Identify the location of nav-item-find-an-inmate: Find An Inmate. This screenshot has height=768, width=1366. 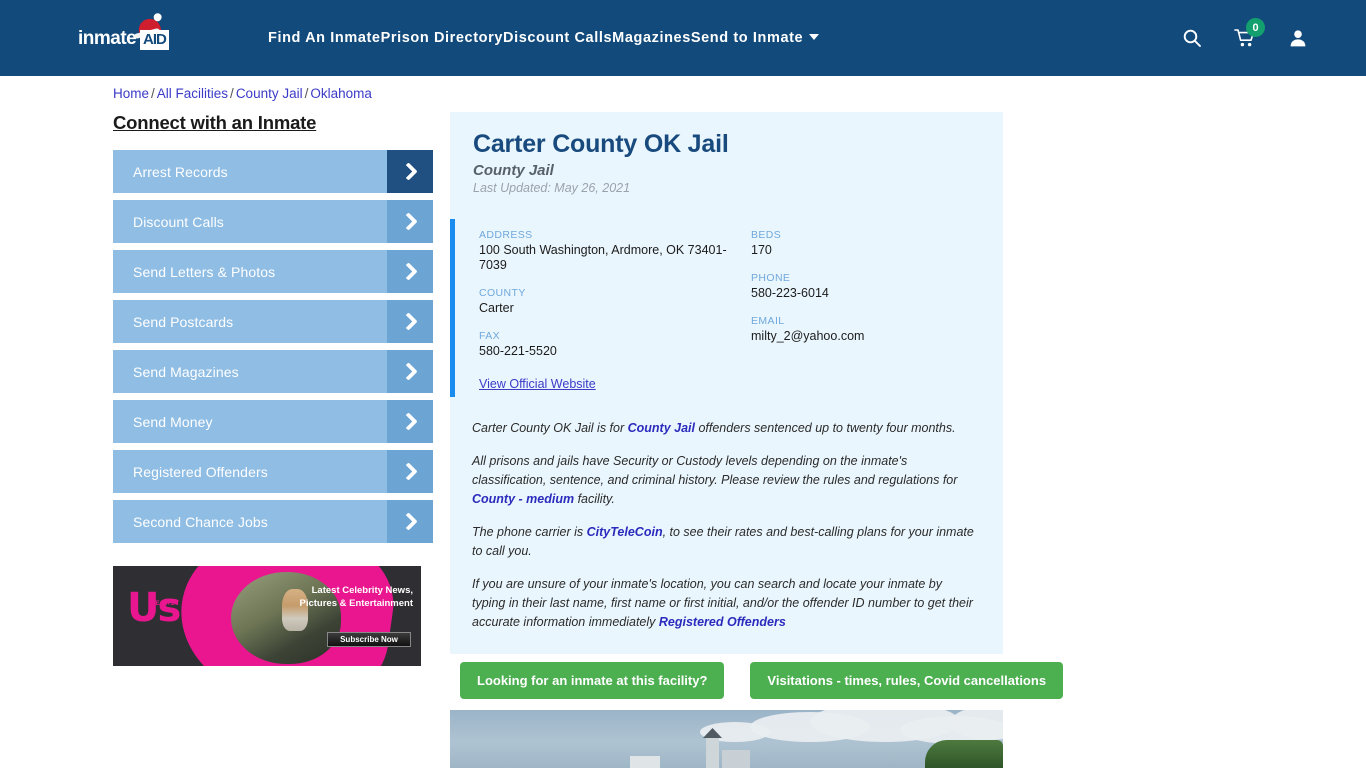
(324, 38).